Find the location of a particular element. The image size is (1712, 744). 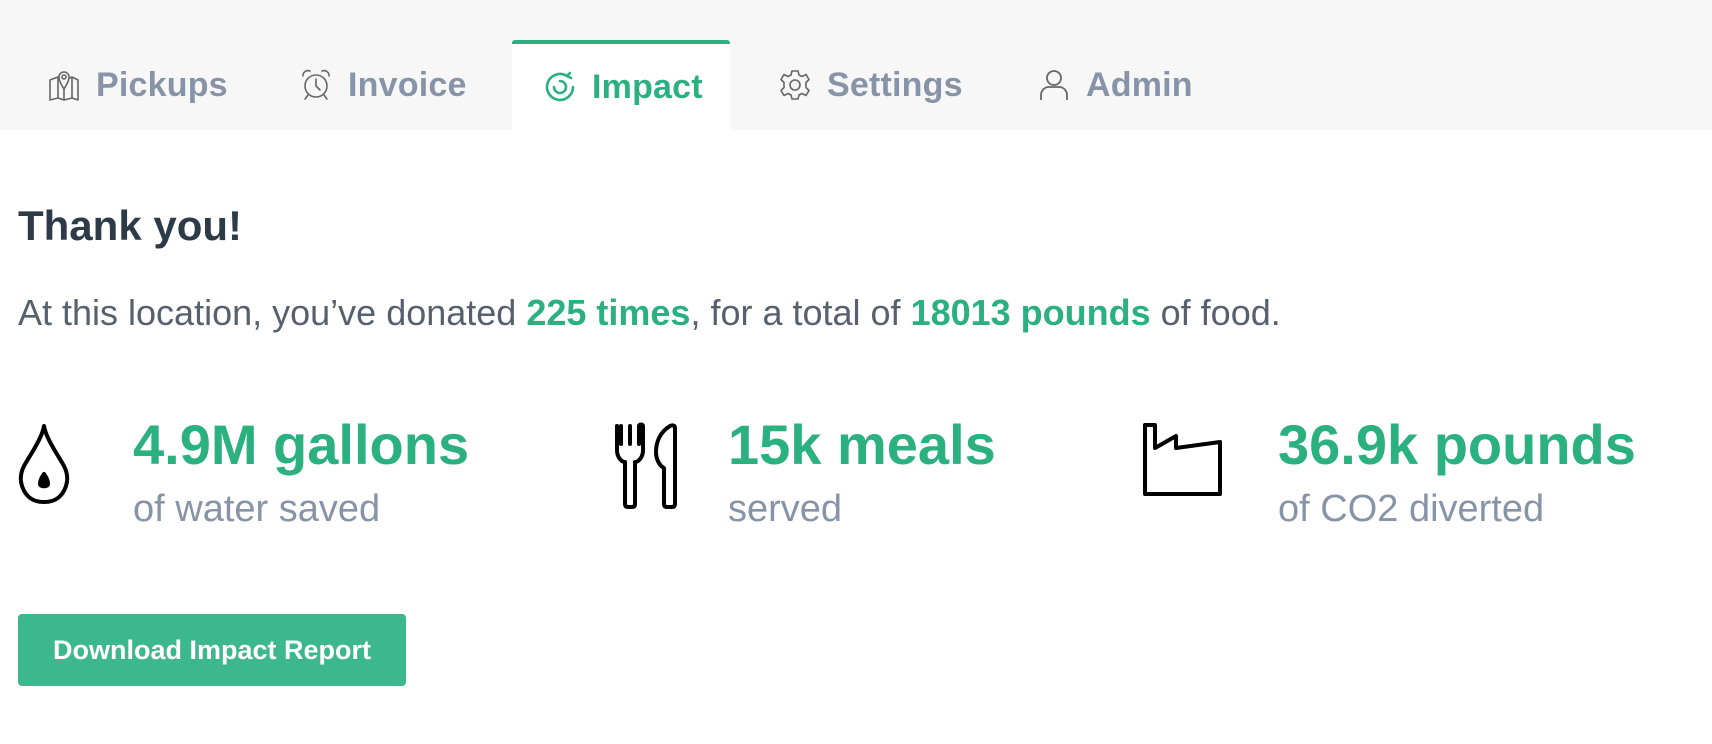

total-pounds: 18013 pounds is located at coordinates (1030, 312).